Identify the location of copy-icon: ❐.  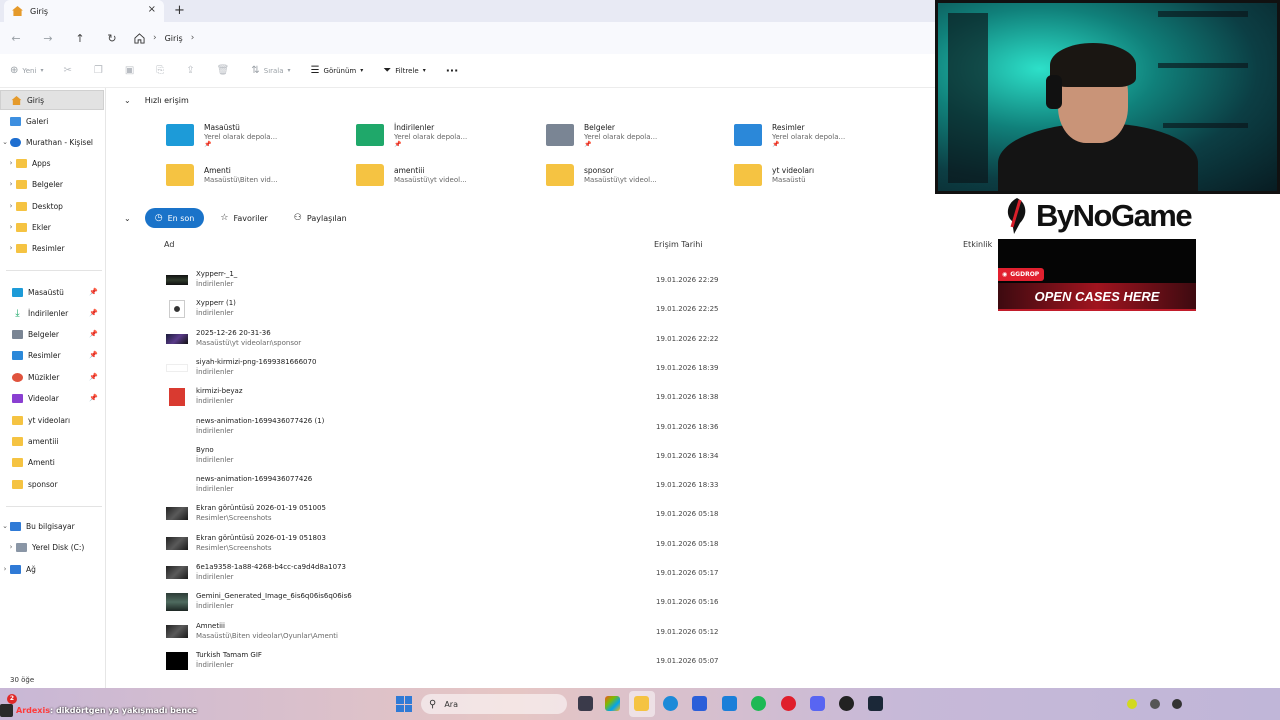
(98, 70).